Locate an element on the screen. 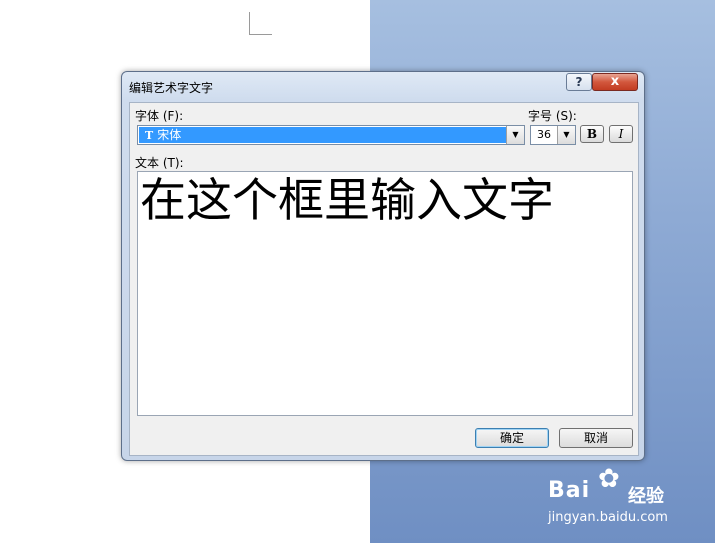 This screenshot has height=543, width=715. truetype-icon: T is located at coordinates (149, 135).